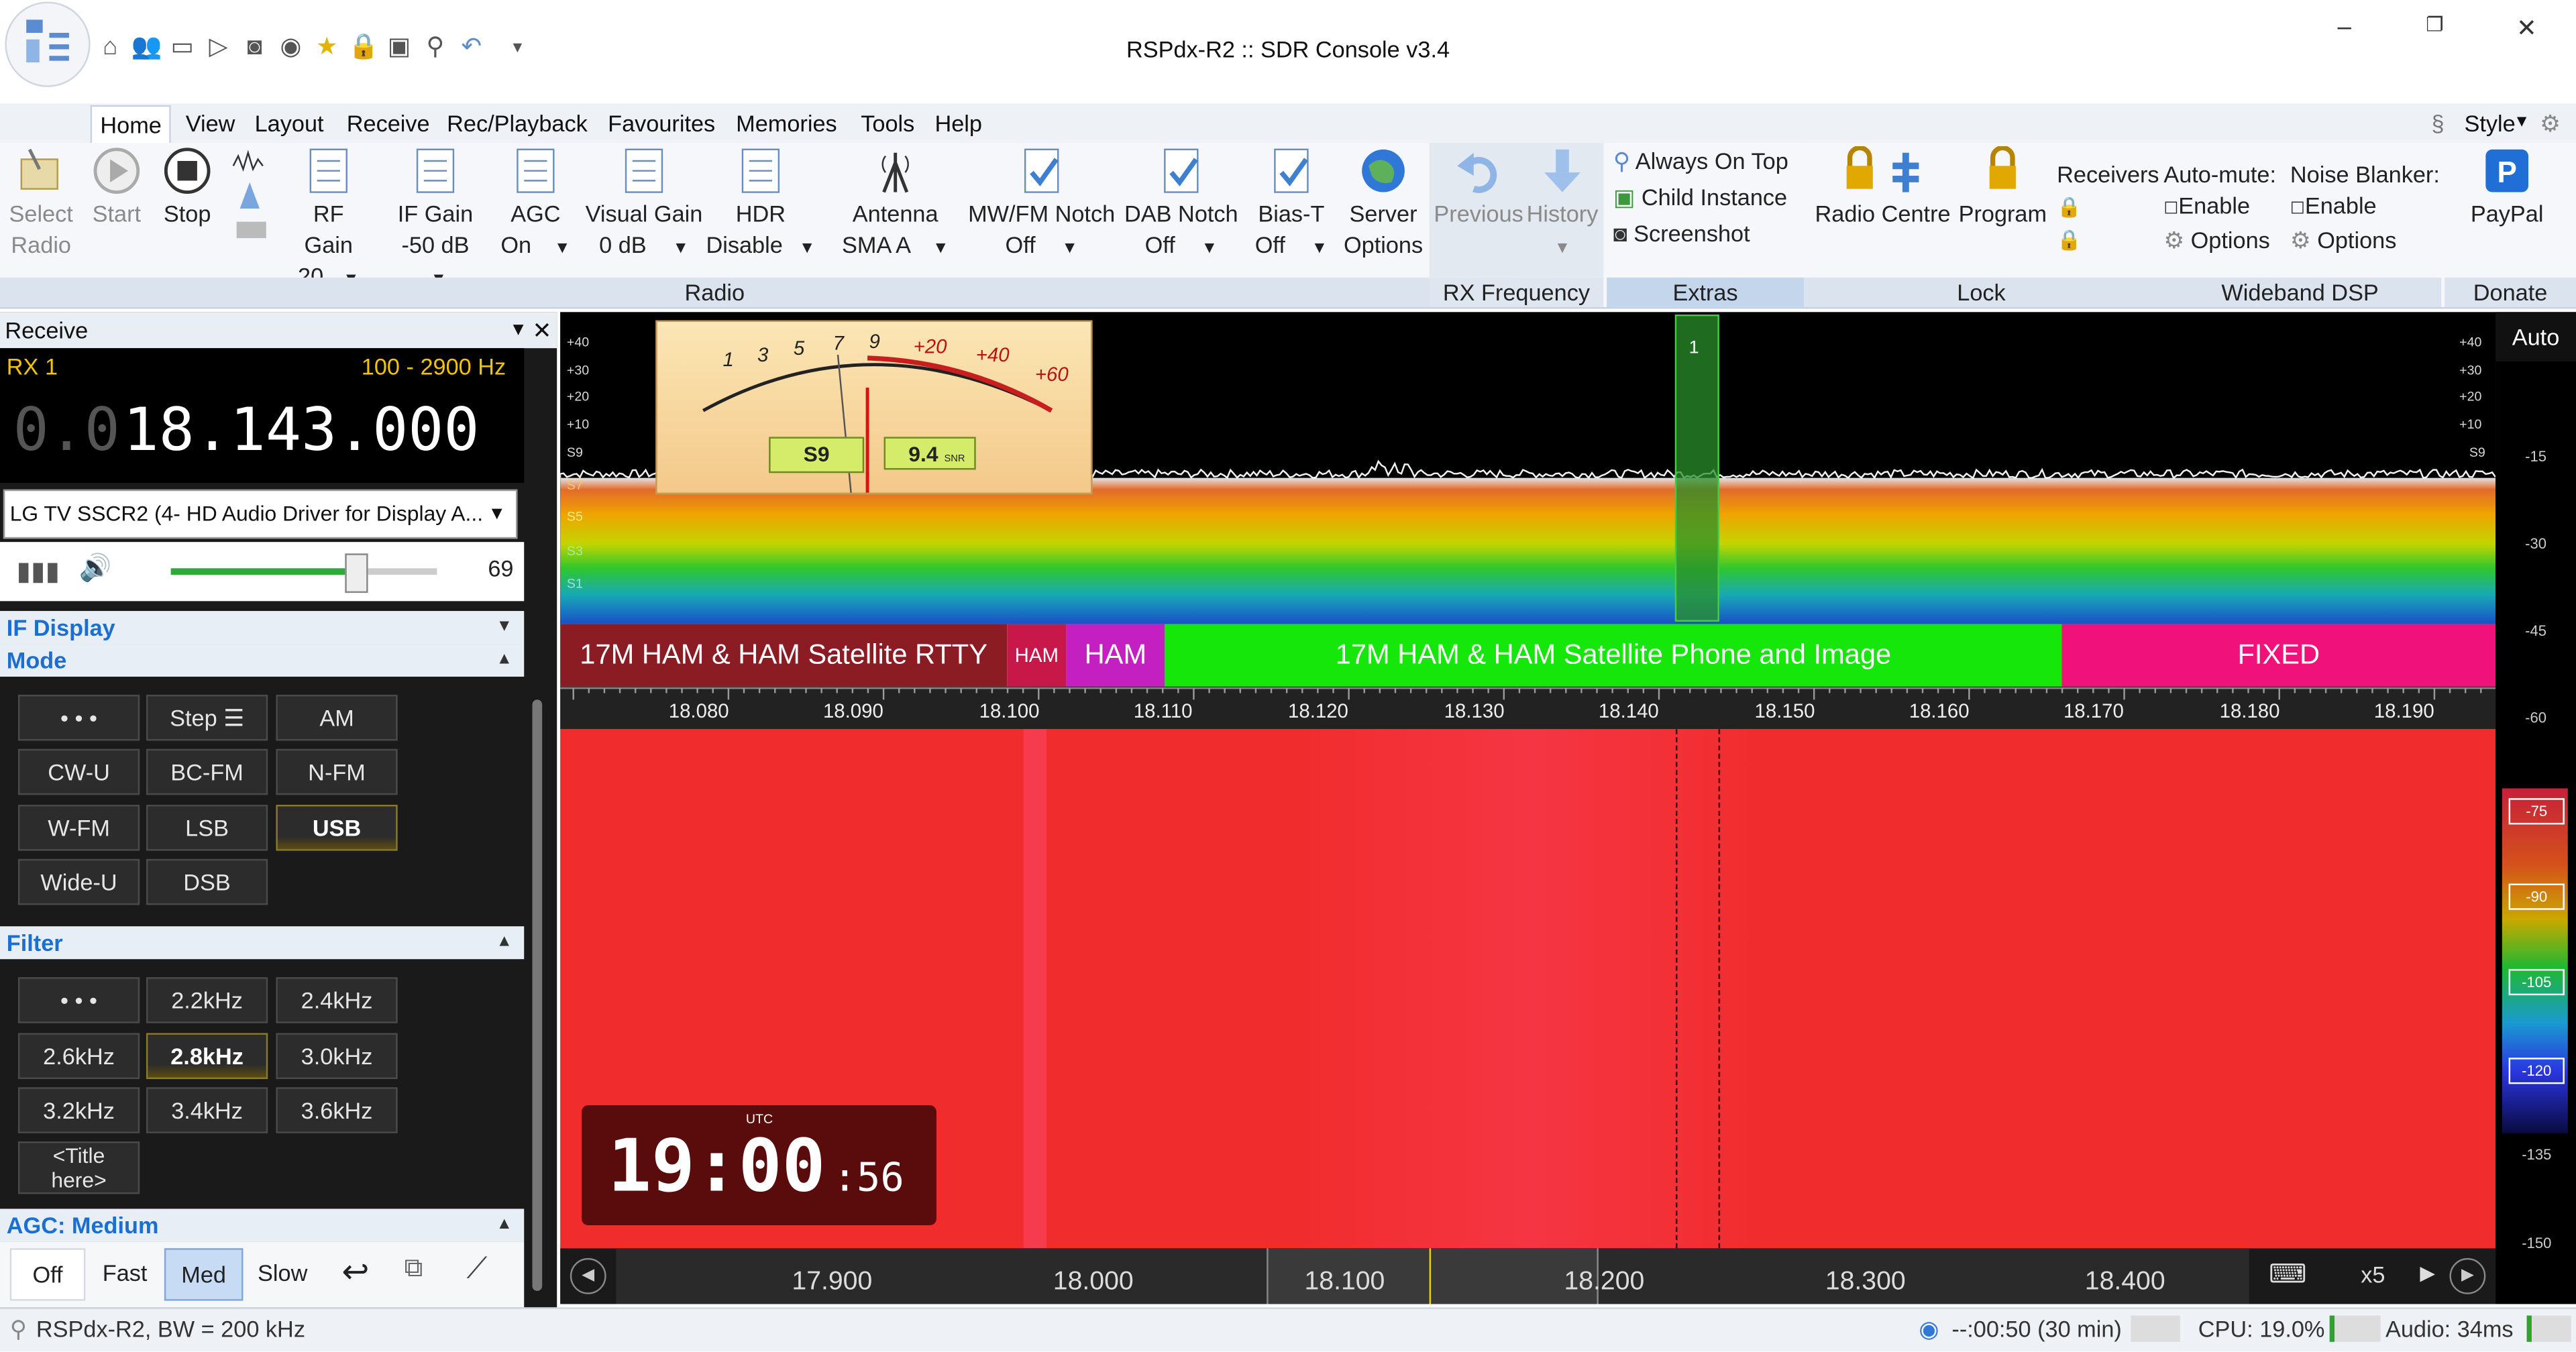 This screenshot has width=2576, height=1352. What do you see at coordinates (131, 125) in the screenshot?
I see `menu-home: Home` at bounding box center [131, 125].